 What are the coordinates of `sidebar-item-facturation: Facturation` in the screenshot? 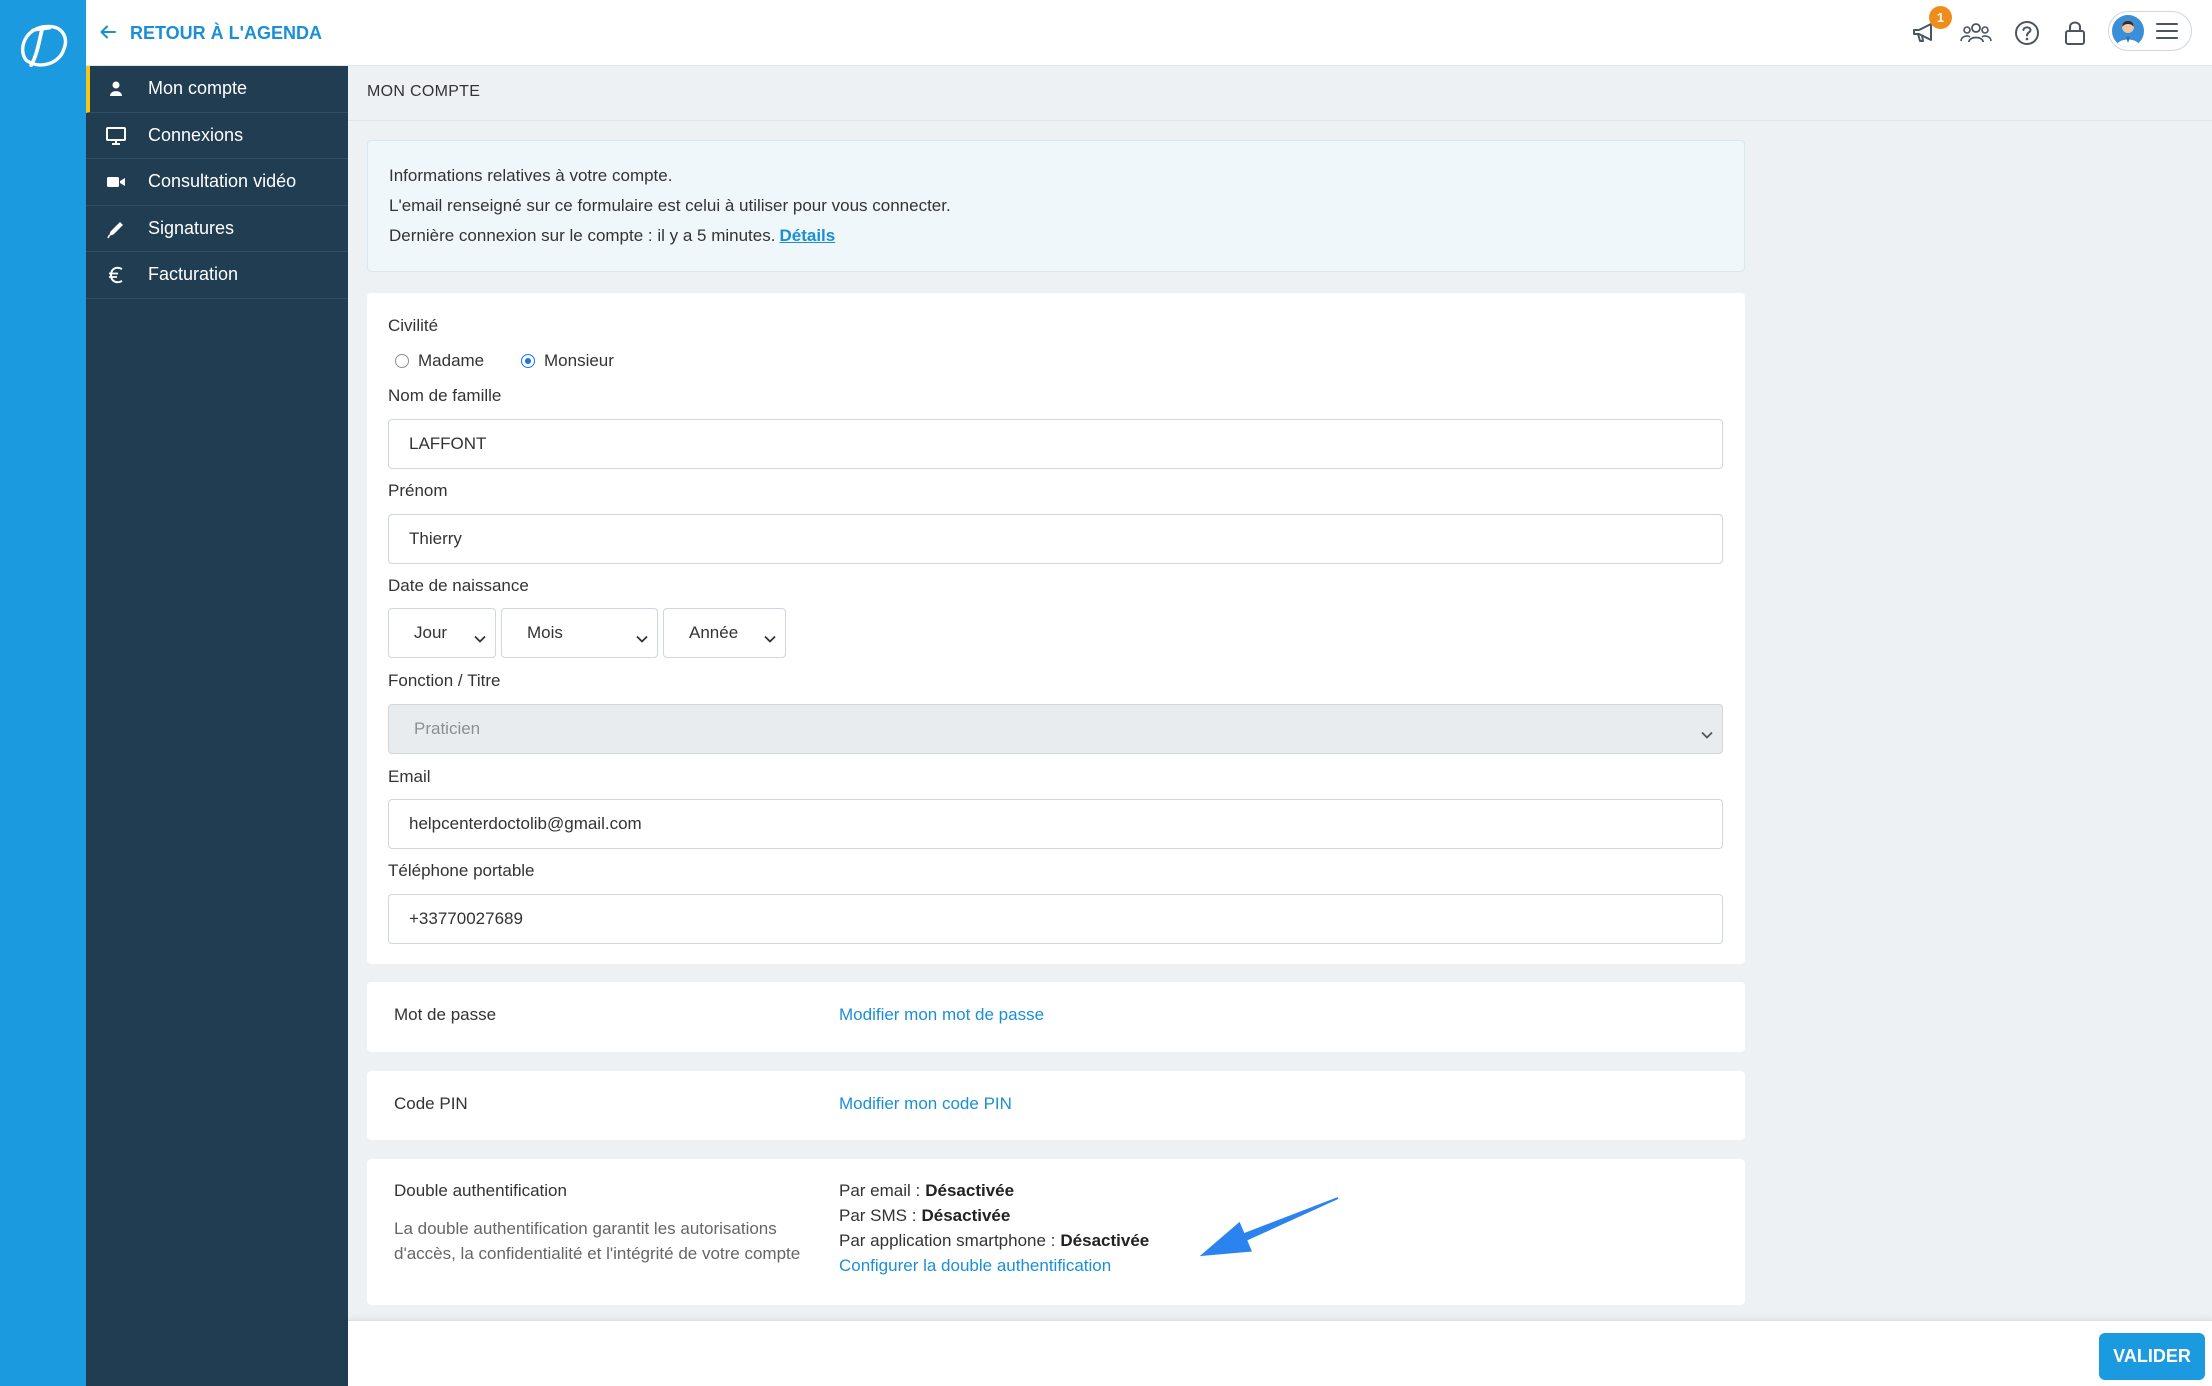 It's located at (217, 275).